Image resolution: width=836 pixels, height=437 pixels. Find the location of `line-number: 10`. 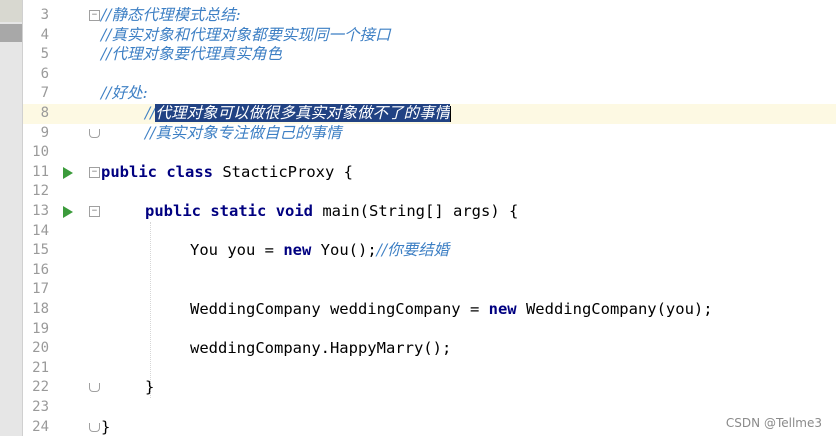

line-number: 10 is located at coordinates (40, 152).